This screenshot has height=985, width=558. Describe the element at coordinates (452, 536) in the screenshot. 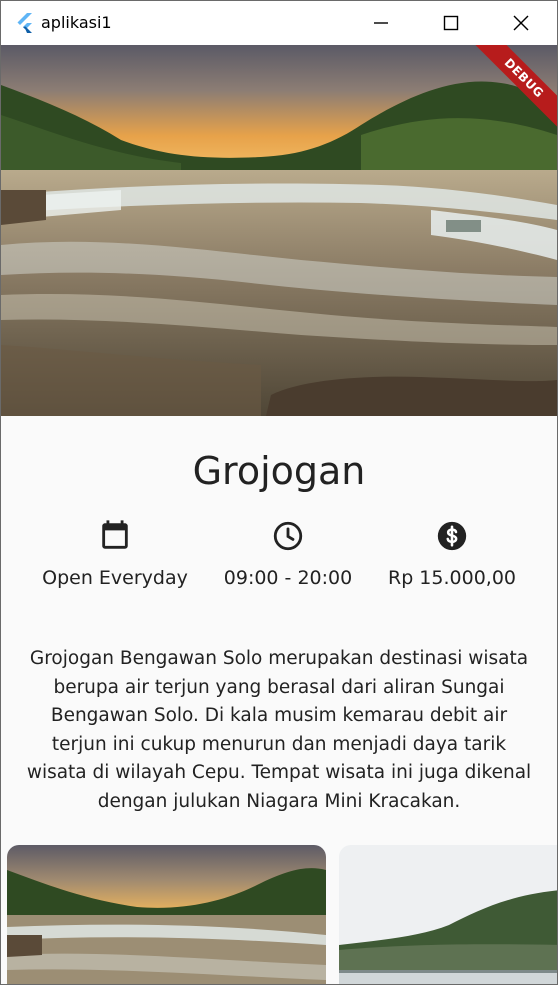

I see `dollar-icon` at that location.